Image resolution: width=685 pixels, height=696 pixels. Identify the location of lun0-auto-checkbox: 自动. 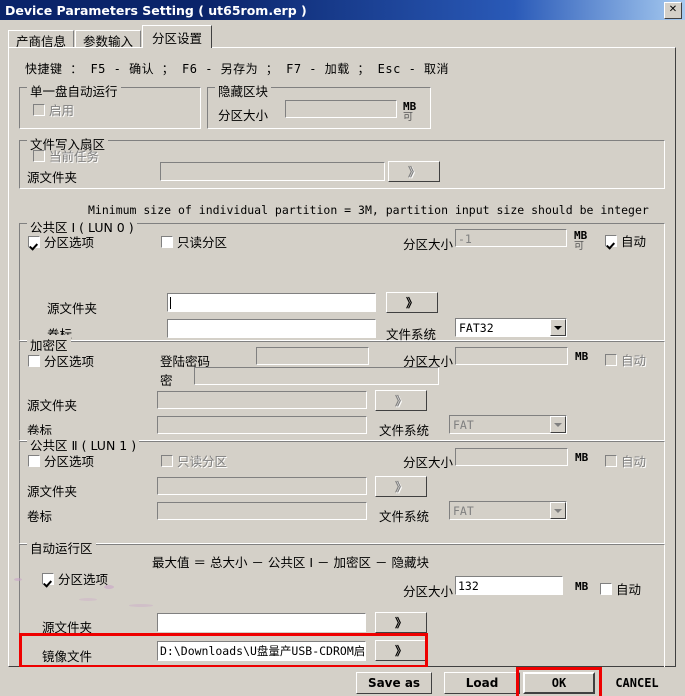
(625, 240).